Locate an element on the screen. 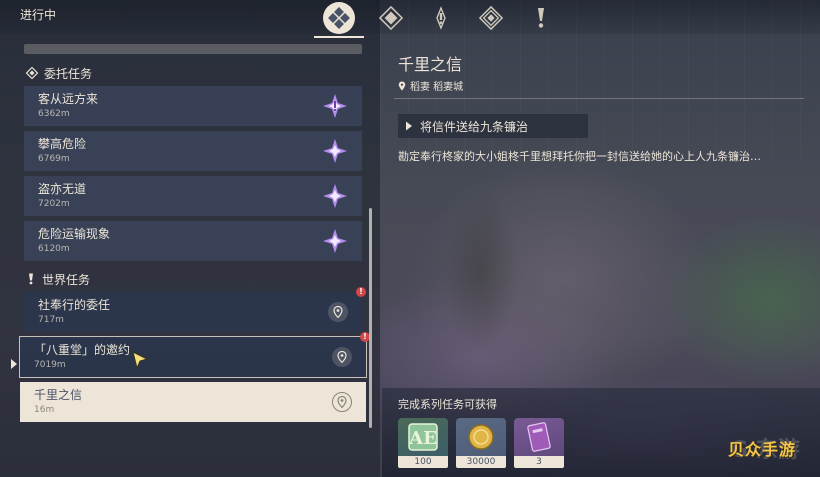  world-section-icon is located at coordinates (31, 279).